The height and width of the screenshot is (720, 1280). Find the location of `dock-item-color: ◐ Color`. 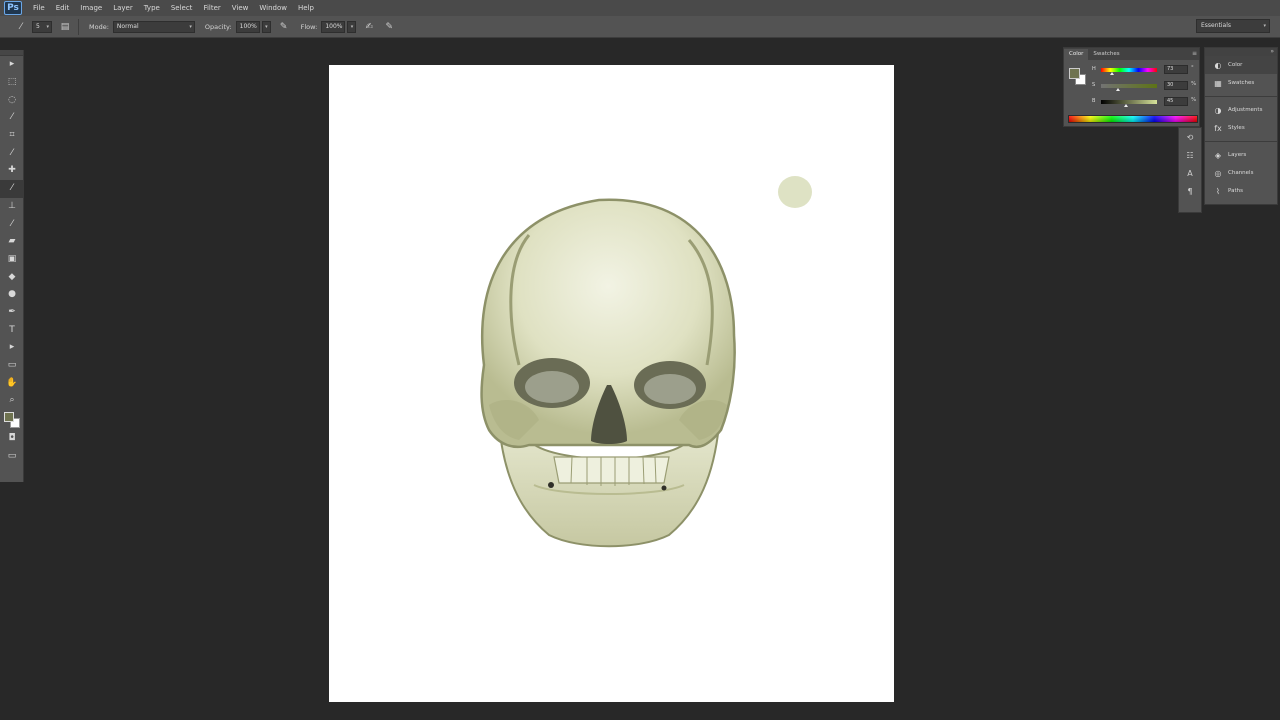

dock-item-color: ◐ Color is located at coordinates (1241, 65).